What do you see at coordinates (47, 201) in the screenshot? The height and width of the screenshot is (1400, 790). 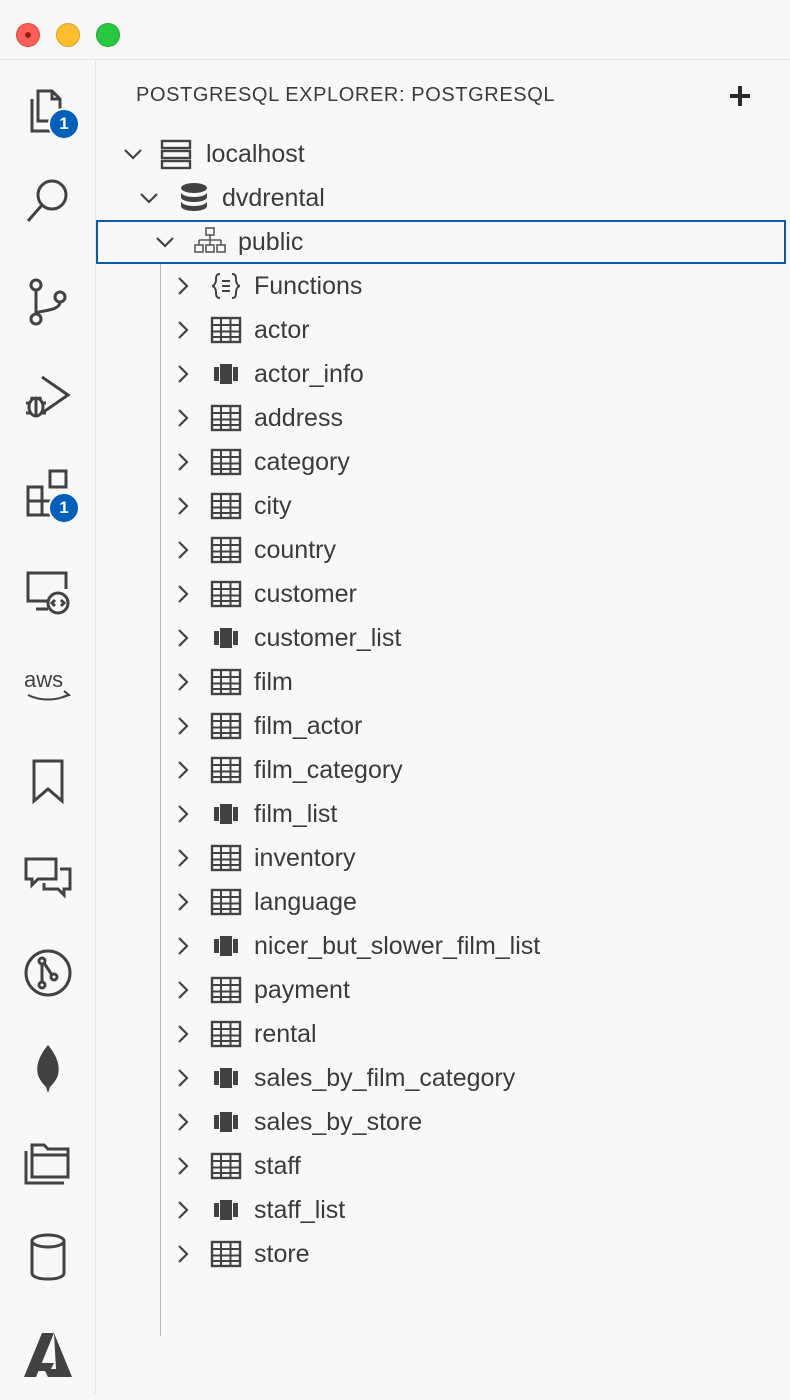 I see `search-button` at bounding box center [47, 201].